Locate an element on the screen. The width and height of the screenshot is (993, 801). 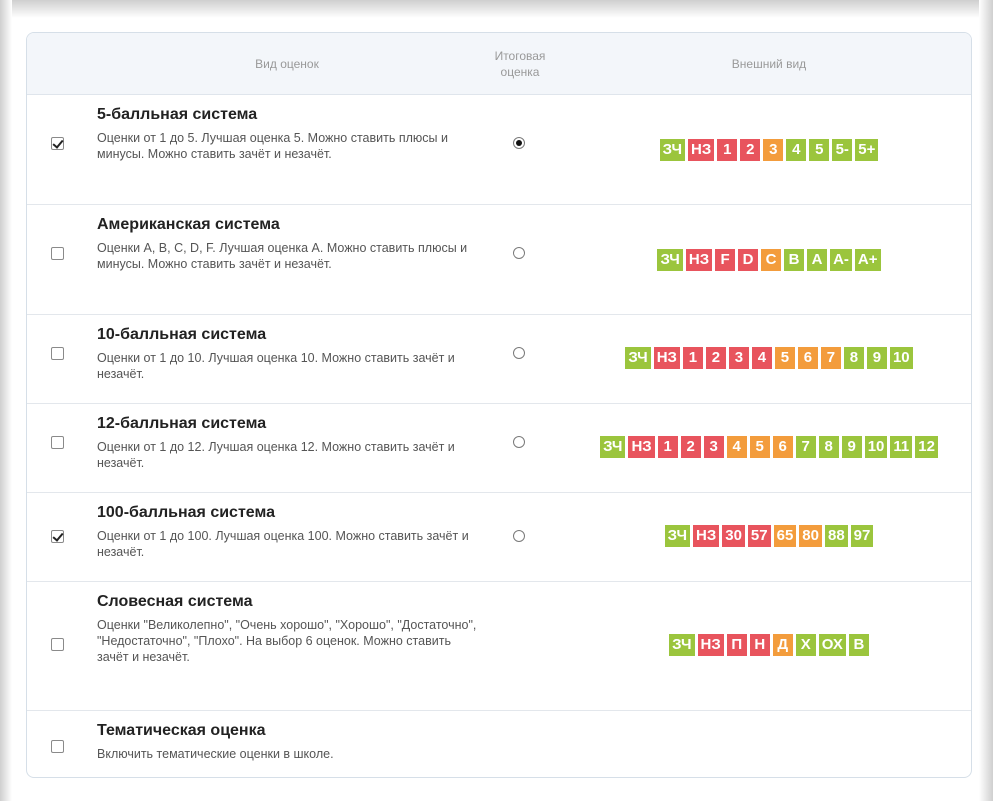
grade-badge: 6 is located at coordinates (807, 358).